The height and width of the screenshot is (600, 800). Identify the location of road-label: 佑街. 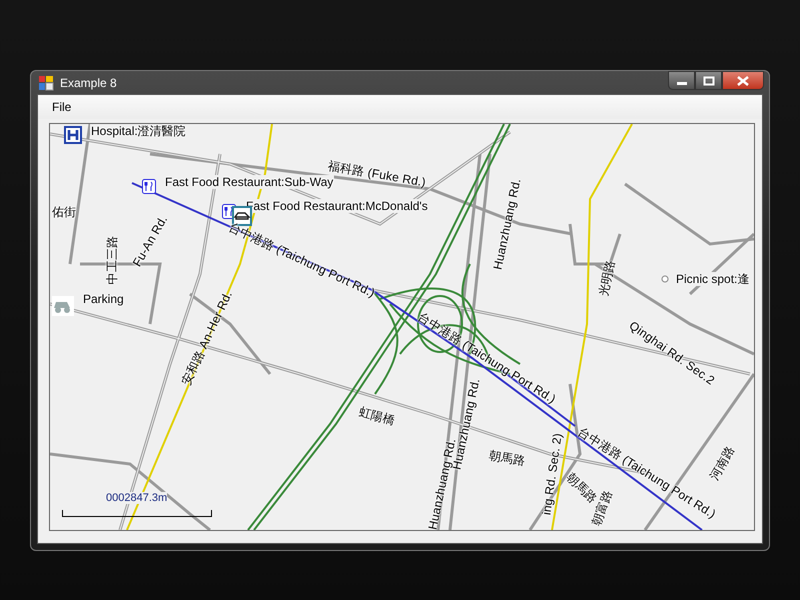
(64, 212).